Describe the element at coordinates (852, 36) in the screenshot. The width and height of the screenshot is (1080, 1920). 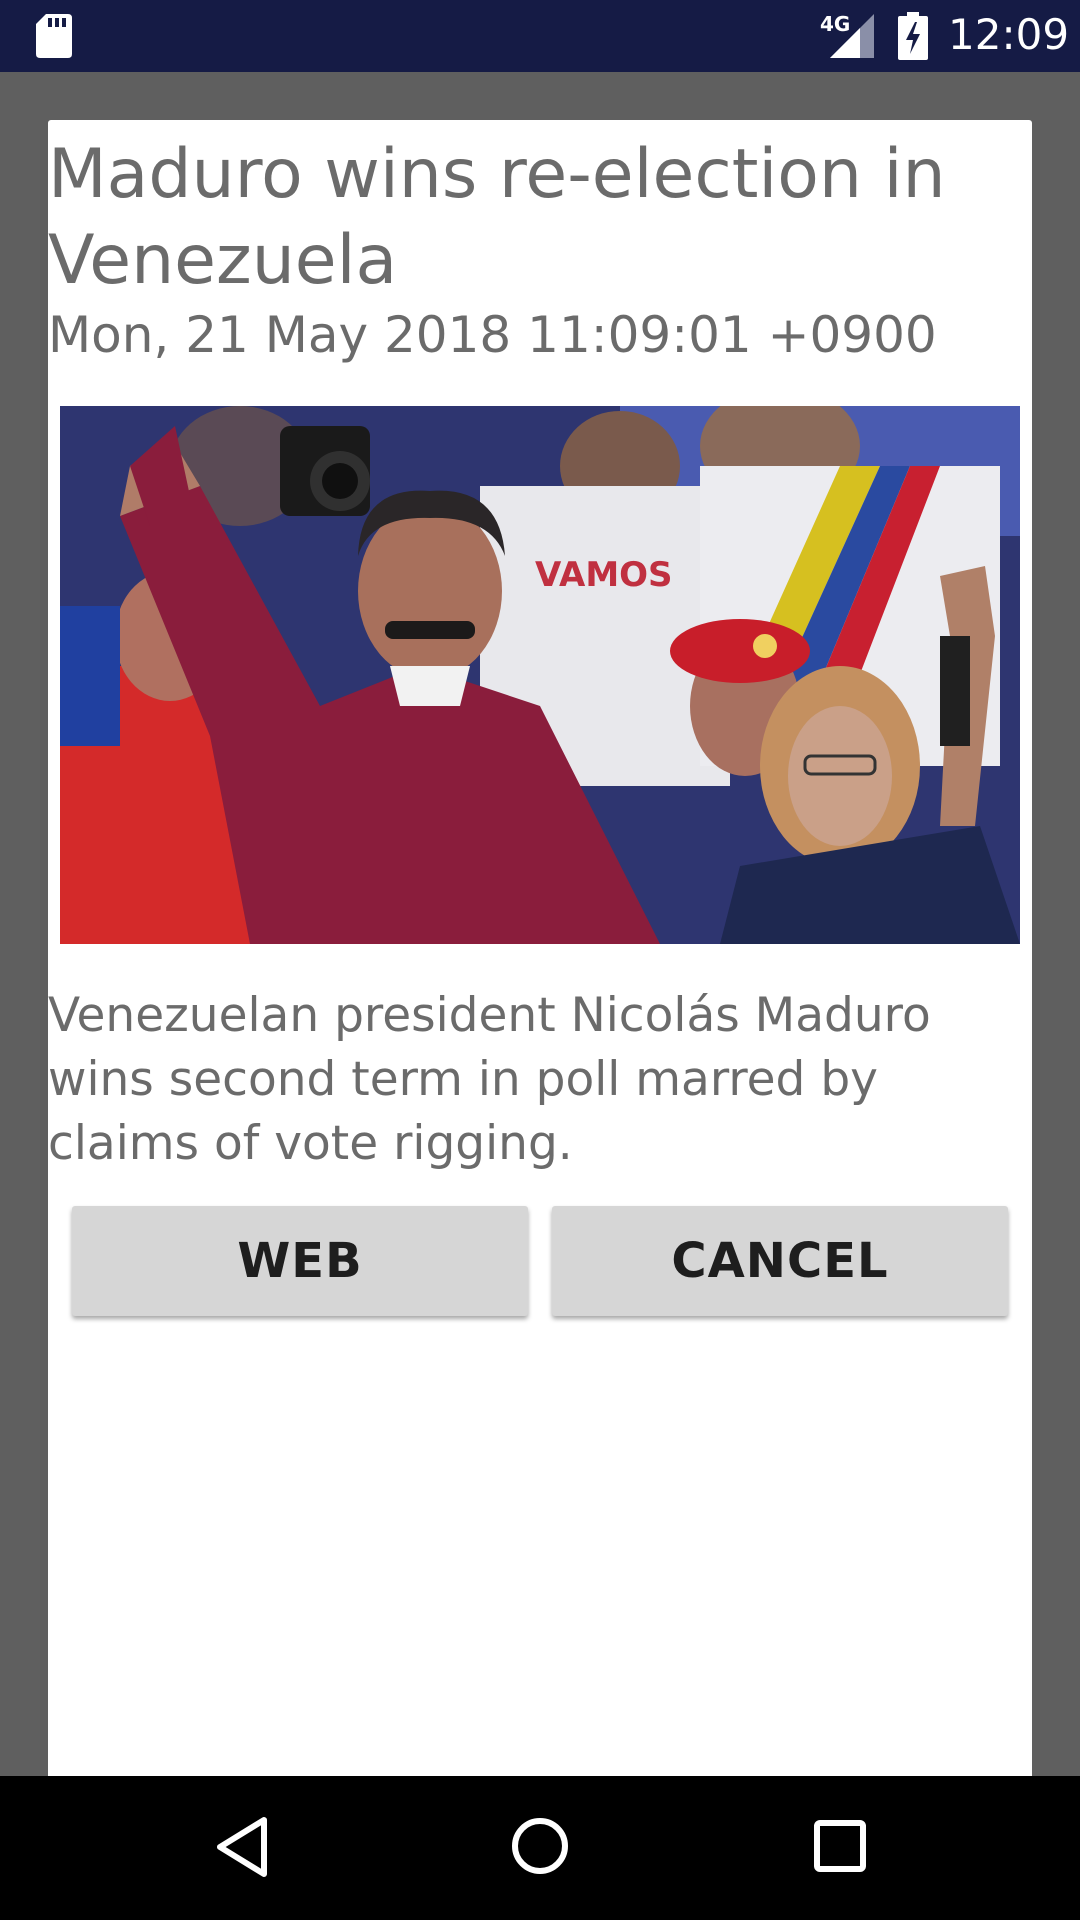
I see `signal-icon` at that location.